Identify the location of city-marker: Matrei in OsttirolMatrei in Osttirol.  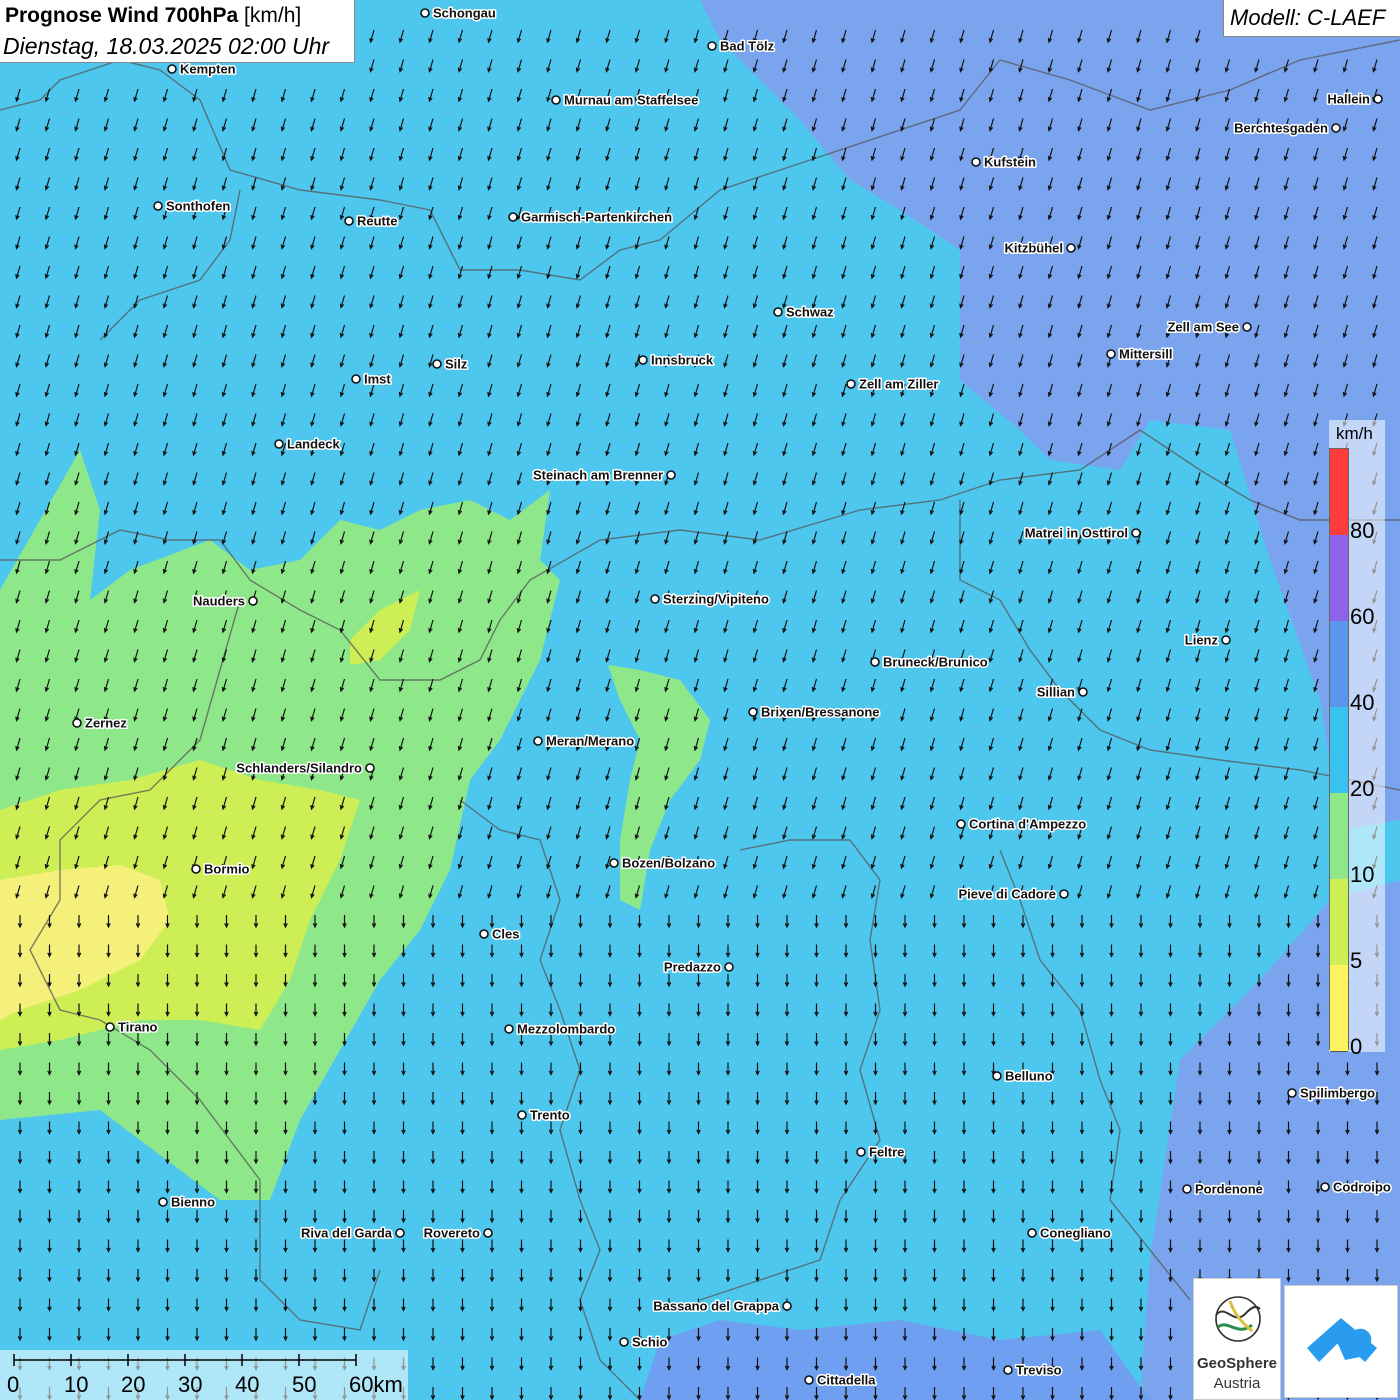
(1082, 533).